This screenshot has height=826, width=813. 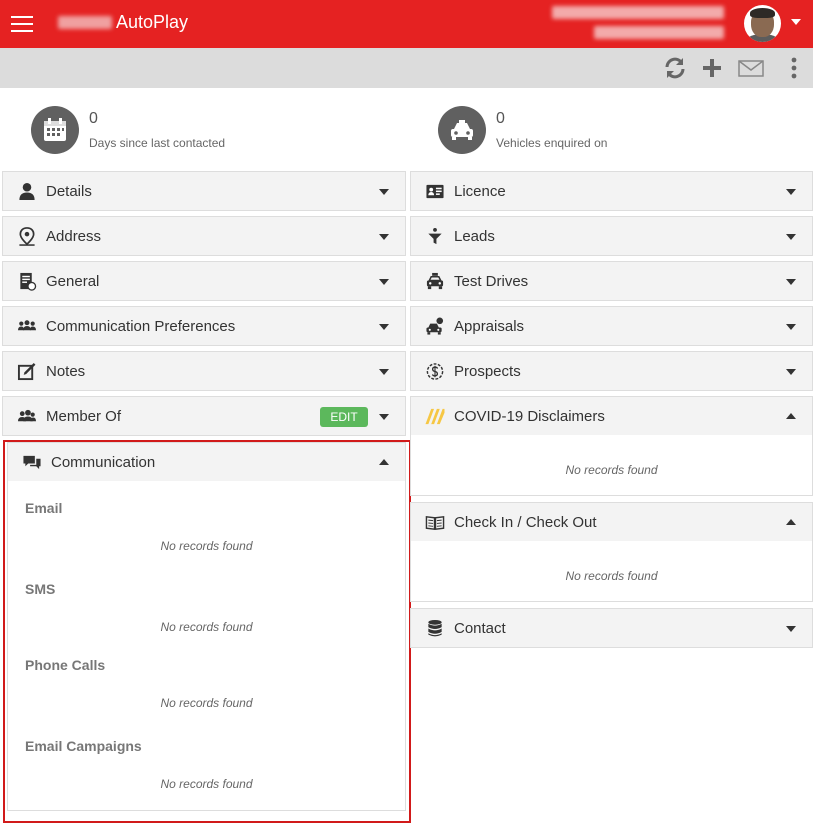 What do you see at coordinates (206, 703) in the screenshot?
I see `phone-calls-no-records: No records found` at bounding box center [206, 703].